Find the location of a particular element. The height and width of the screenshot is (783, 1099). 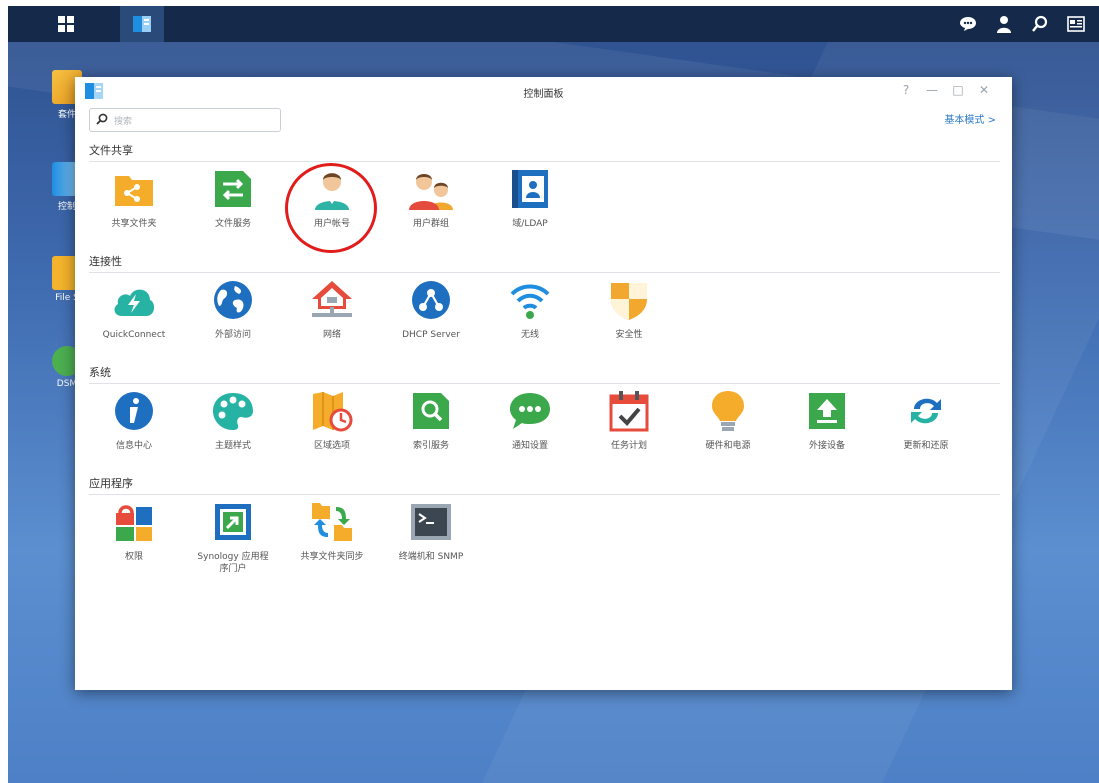

item-label: 无线 is located at coordinates (529, 335).